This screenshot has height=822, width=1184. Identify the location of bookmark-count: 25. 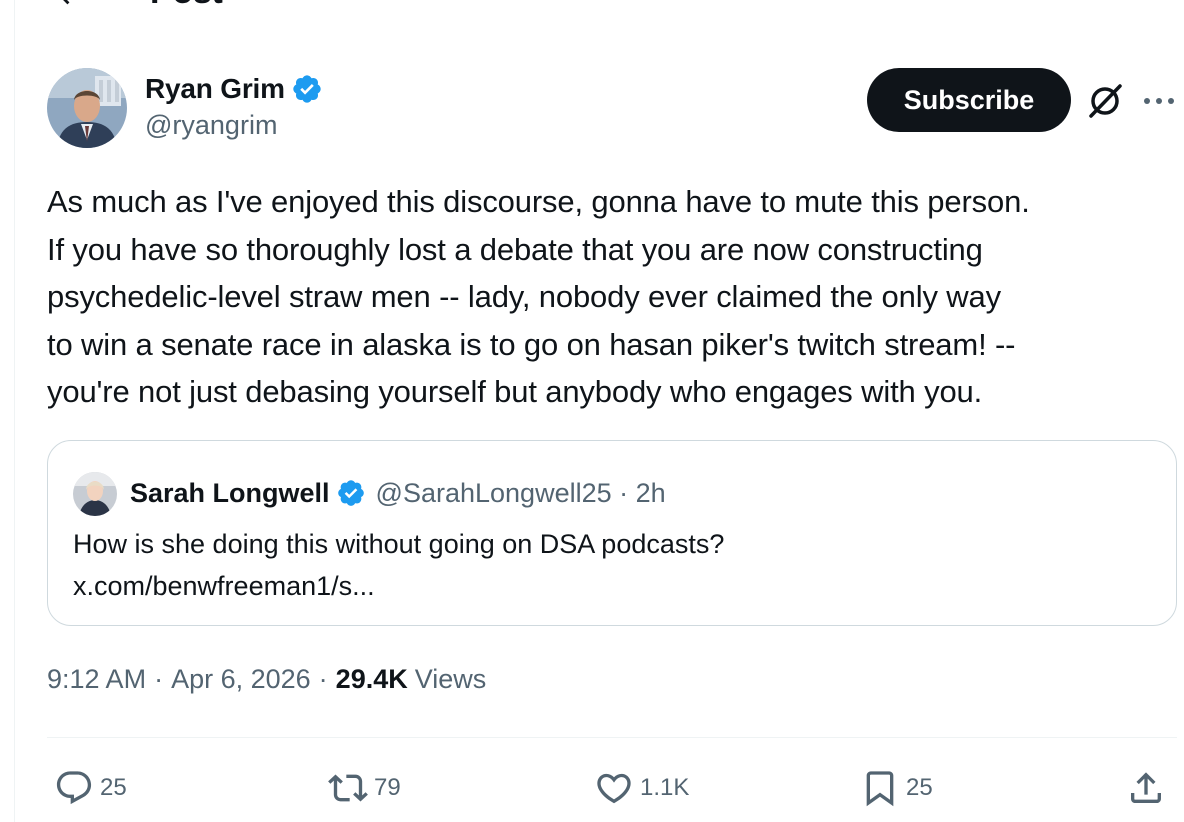
(919, 787).